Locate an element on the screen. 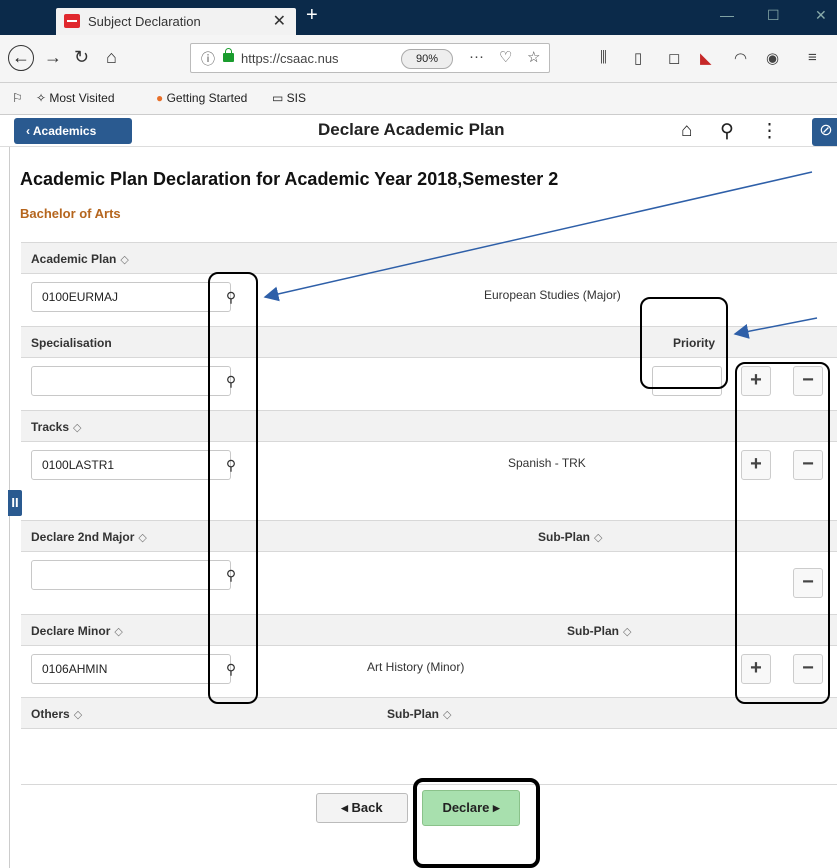 Image resolution: width=837 pixels, height=868 pixels. annotation-arrows is located at coordinates (540, 255).